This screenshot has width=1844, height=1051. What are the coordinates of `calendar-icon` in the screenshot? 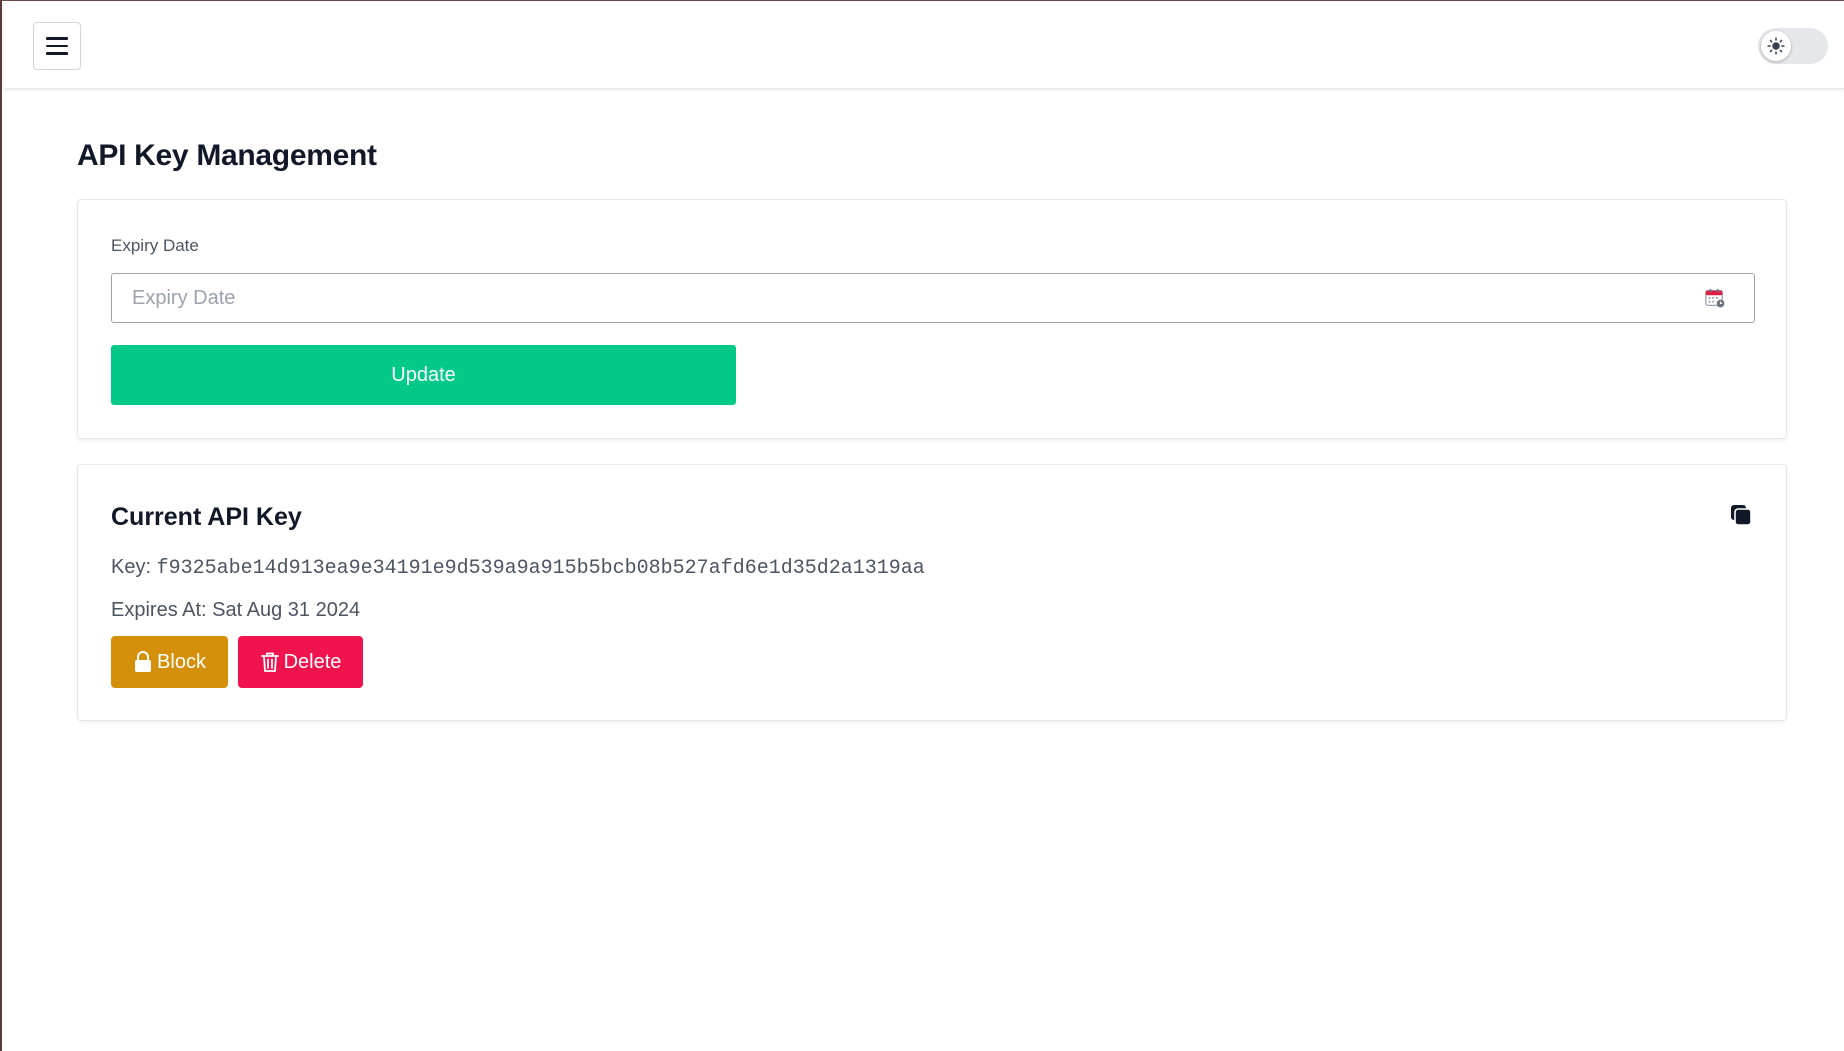 It's located at (1715, 298).